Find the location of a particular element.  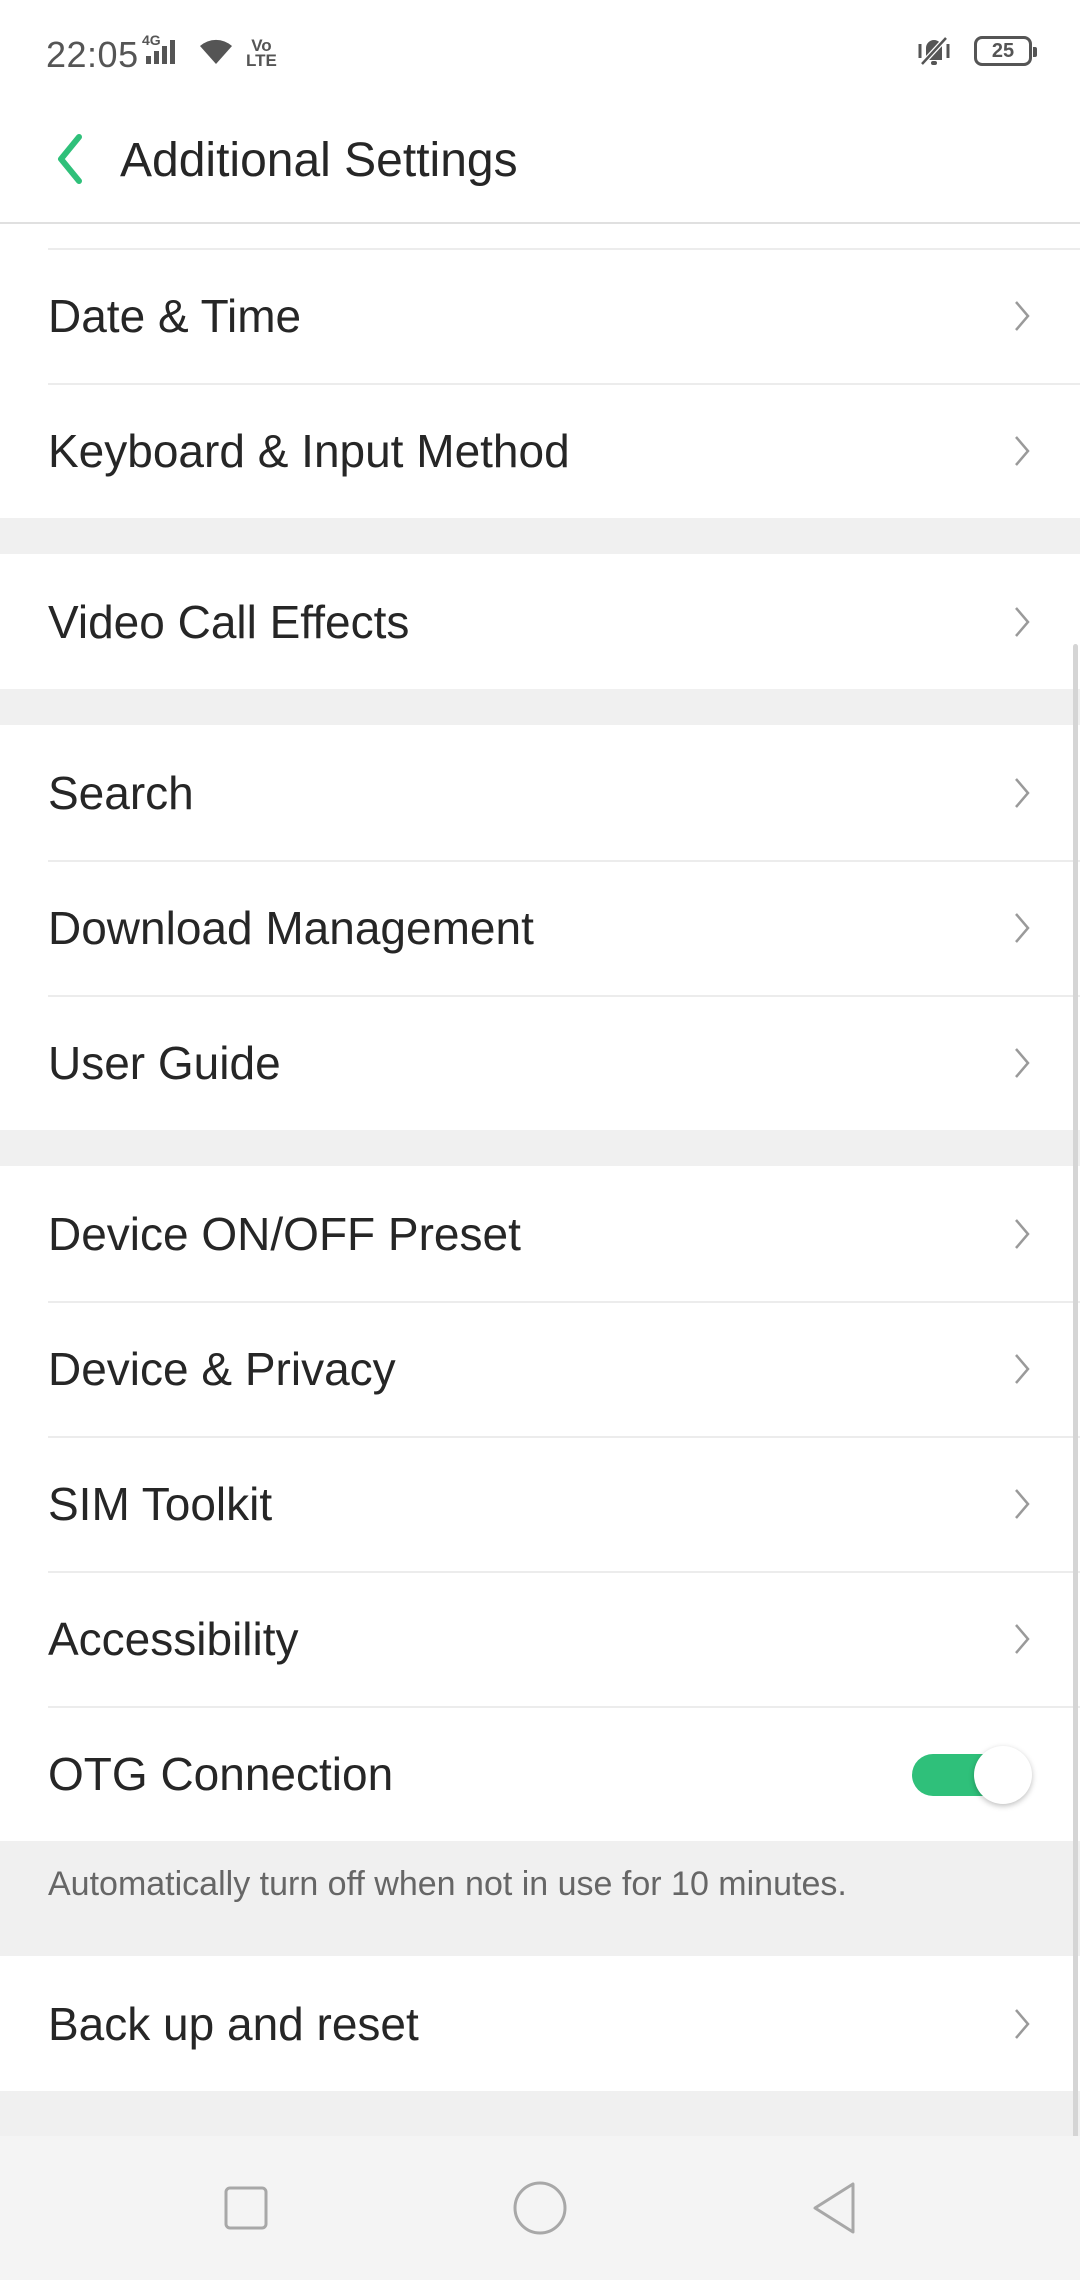

setting-back-up-and-reset: Back up and reset is located at coordinates (540, 2023).